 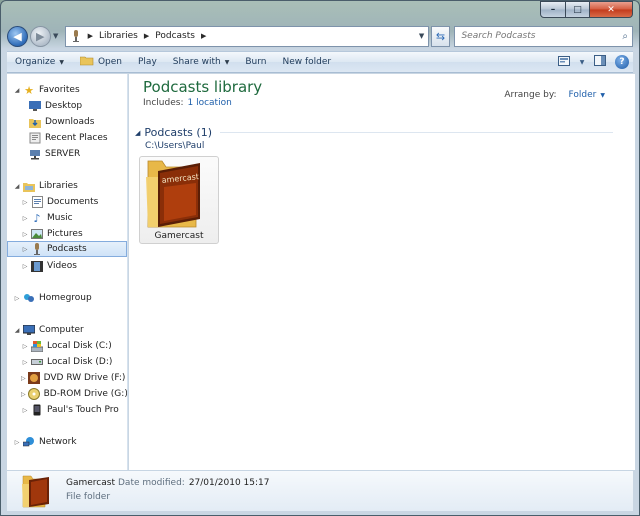 I want to click on sidebar-item-bd-rom-drive: ▷ BD-ROM Drive (G:) F, so click(x=74, y=394).